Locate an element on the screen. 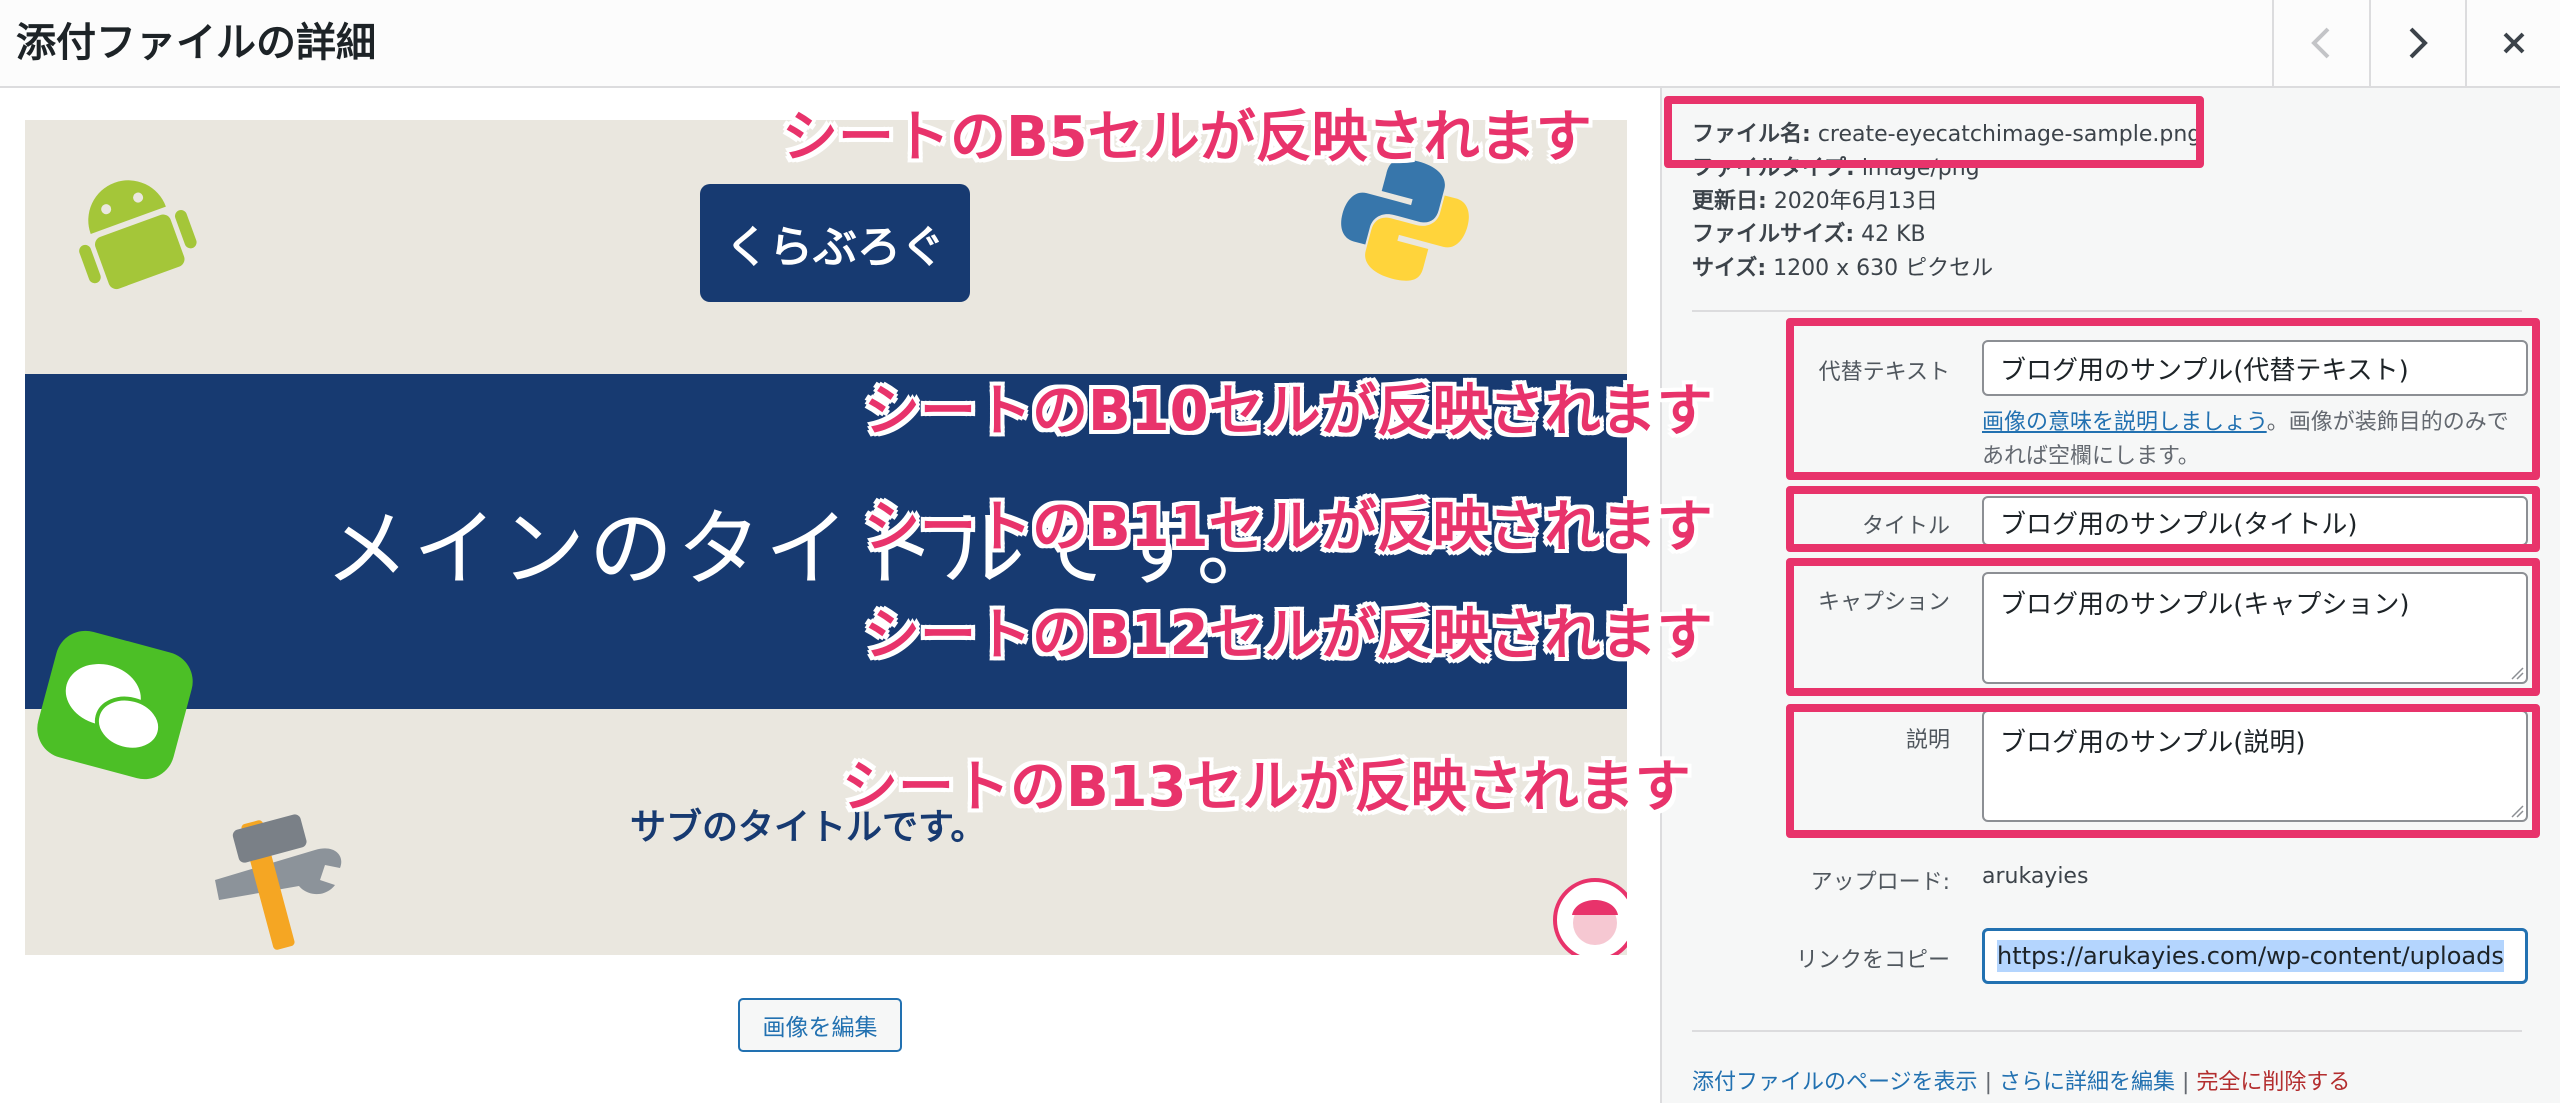  filesize-info: ファイルサイズ: 42 KB is located at coordinates (1809, 234).